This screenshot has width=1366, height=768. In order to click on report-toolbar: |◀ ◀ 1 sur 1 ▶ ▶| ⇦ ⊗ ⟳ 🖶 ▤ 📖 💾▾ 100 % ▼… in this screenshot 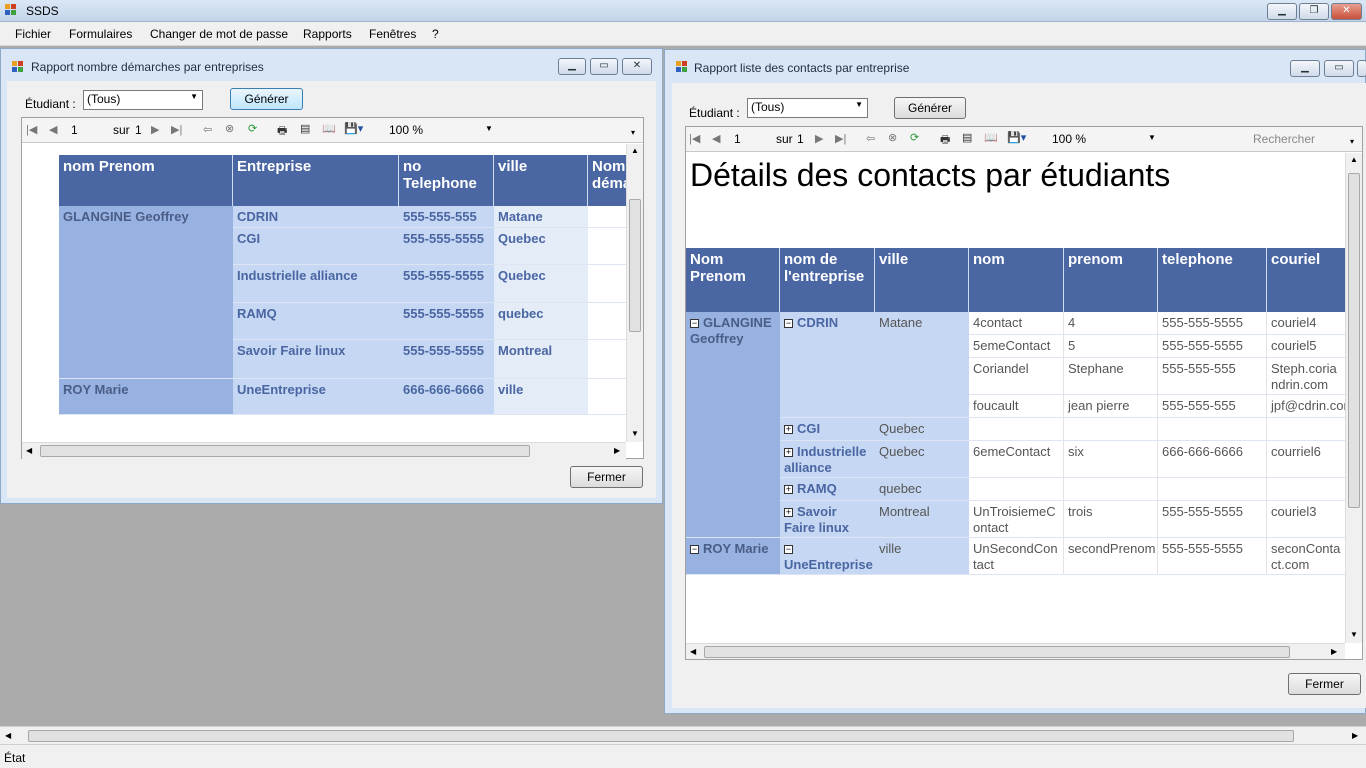, I will do `click(1024, 139)`.